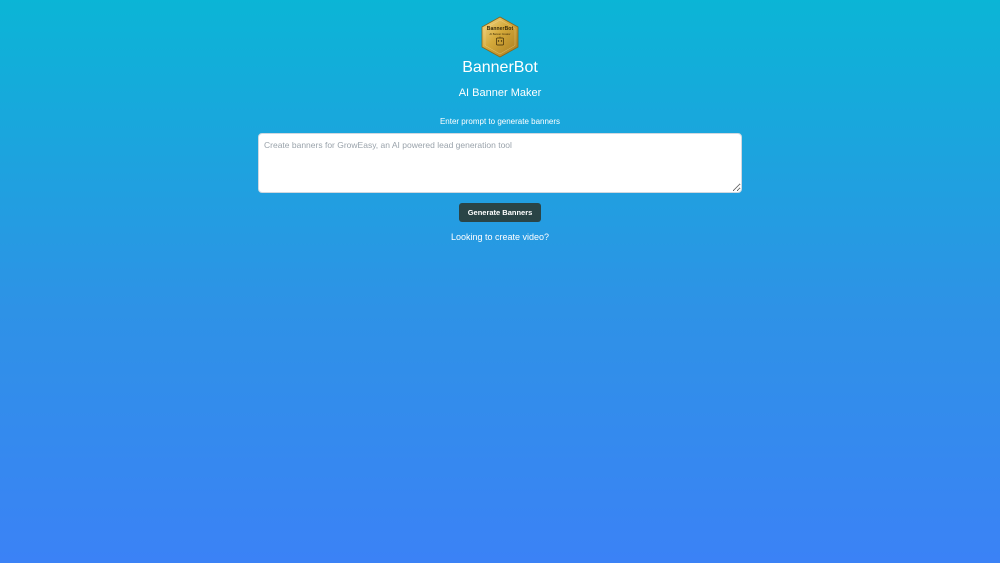 Image resolution: width=1000 pixels, height=563 pixels. I want to click on app-title: BannerBot, so click(500, 67).